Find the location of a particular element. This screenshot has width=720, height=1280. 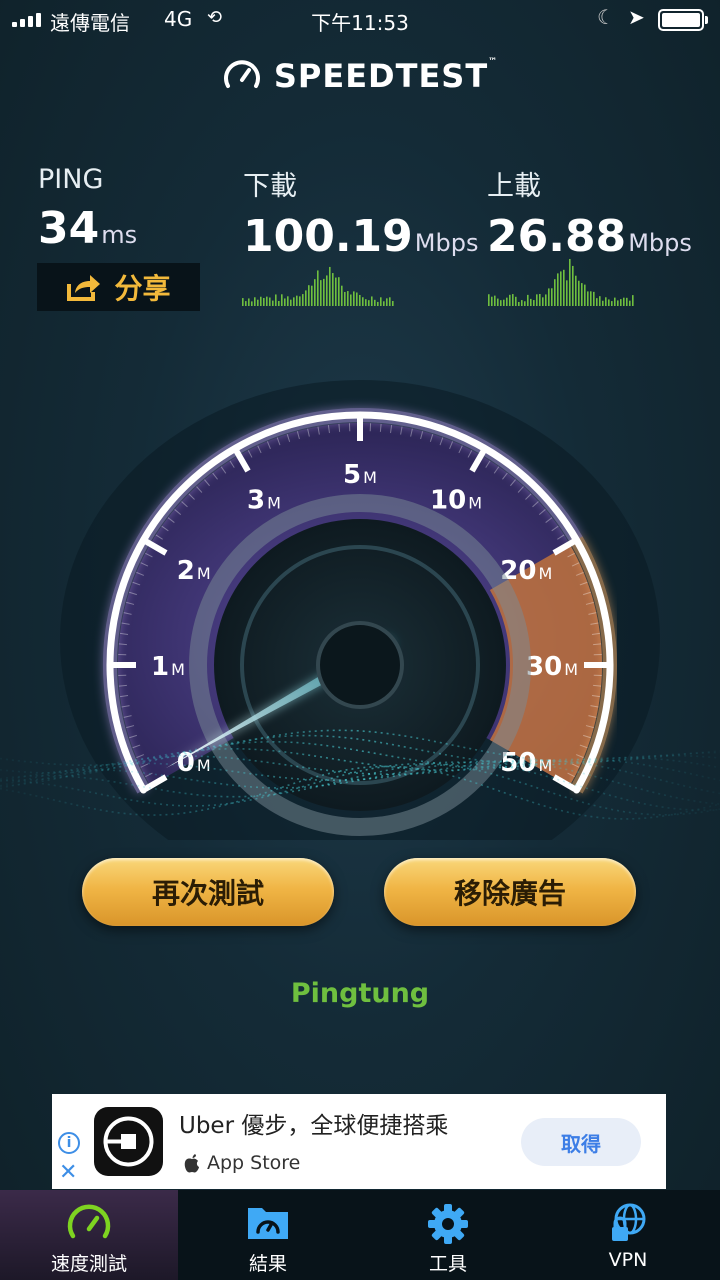

uber-logo-icon is located at coordinates (128, 1141).